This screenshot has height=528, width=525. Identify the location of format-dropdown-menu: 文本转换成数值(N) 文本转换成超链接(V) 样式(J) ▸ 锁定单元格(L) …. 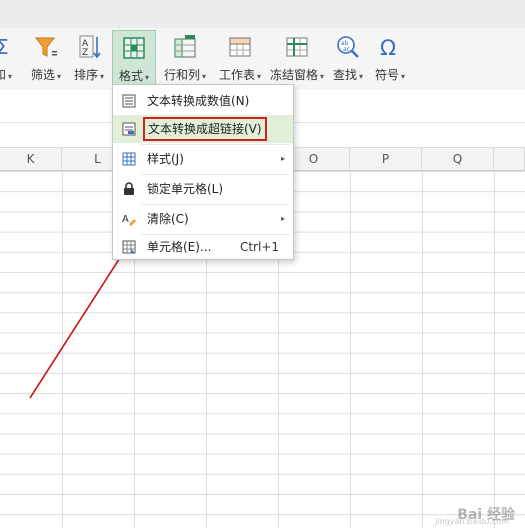
(203, 172).